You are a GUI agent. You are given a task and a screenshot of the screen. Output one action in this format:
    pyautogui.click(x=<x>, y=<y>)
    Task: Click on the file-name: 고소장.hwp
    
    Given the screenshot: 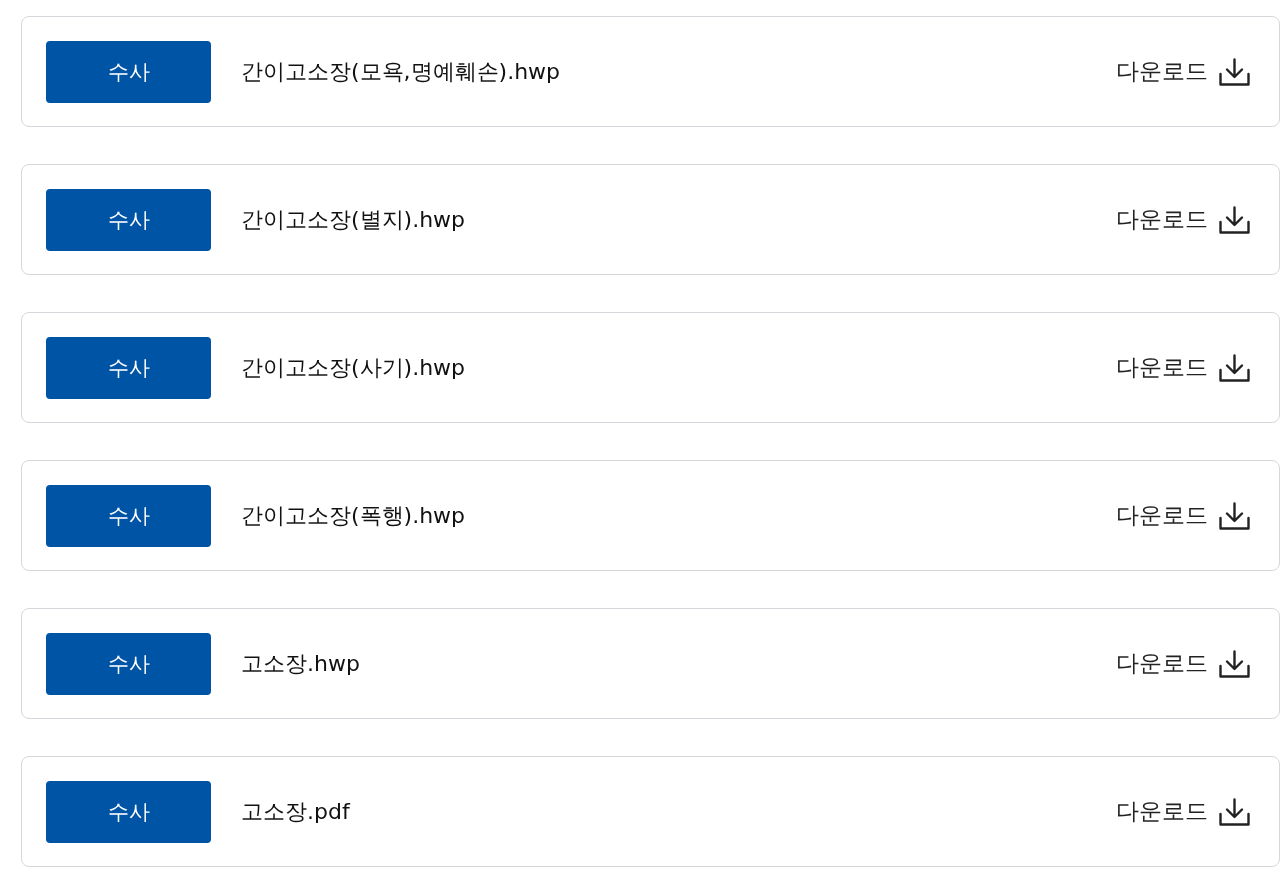 What is the action you would take?
    pyautogui.click(x=300, y=663)
    